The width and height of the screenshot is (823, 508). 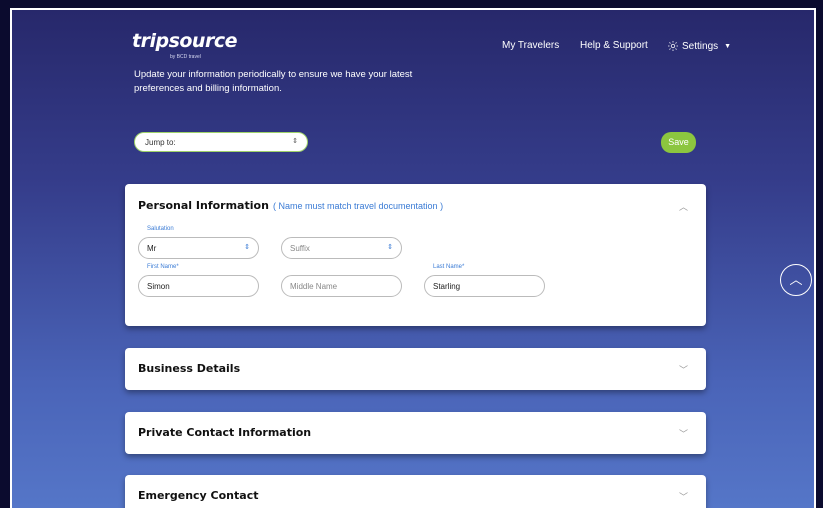 What do you see at coordinates (449, 267) in the screenshot?
I see `last-name-label: Last Name*` at bounding box center [449, 267].